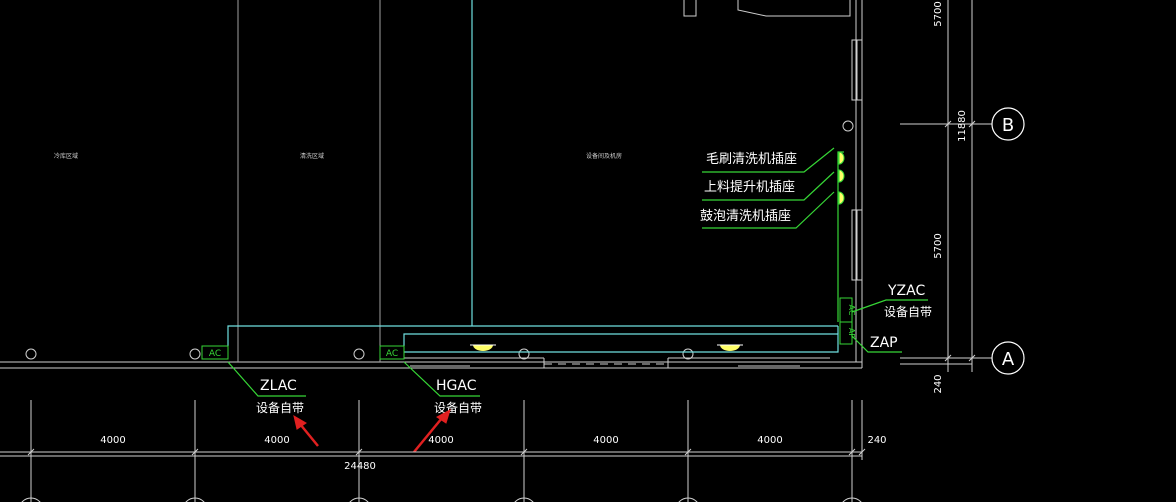 This screenshot has height=502, width=1176. I want to click on outlet-label-bubble-washer: 鼓泡清洗机插座, so click(745, 216).